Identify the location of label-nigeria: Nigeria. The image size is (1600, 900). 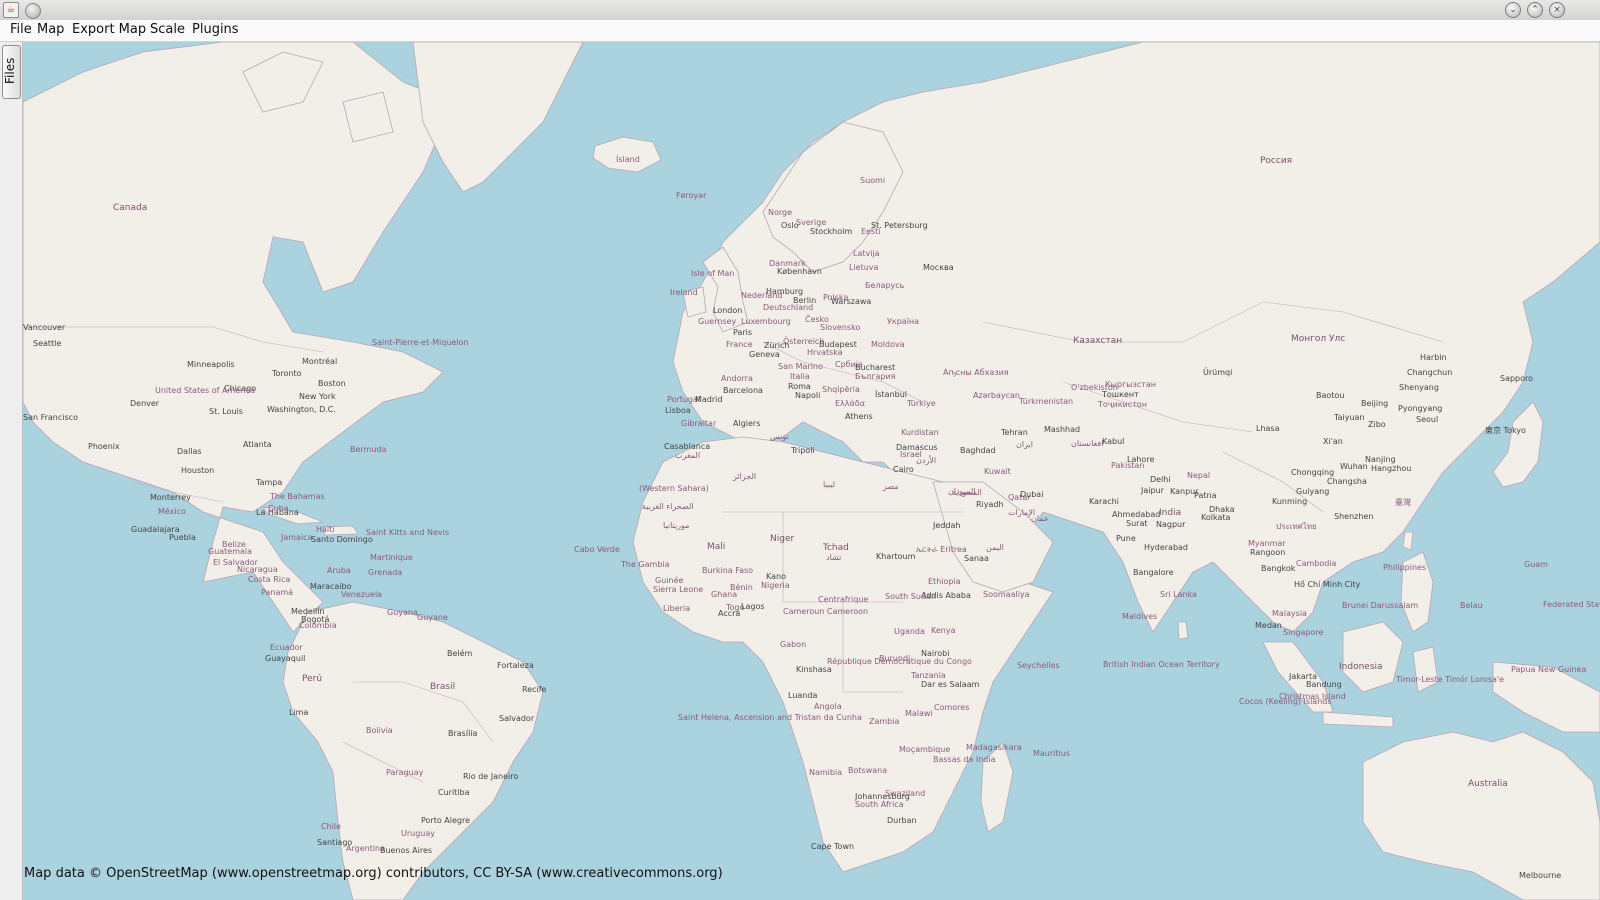
(775, 585).